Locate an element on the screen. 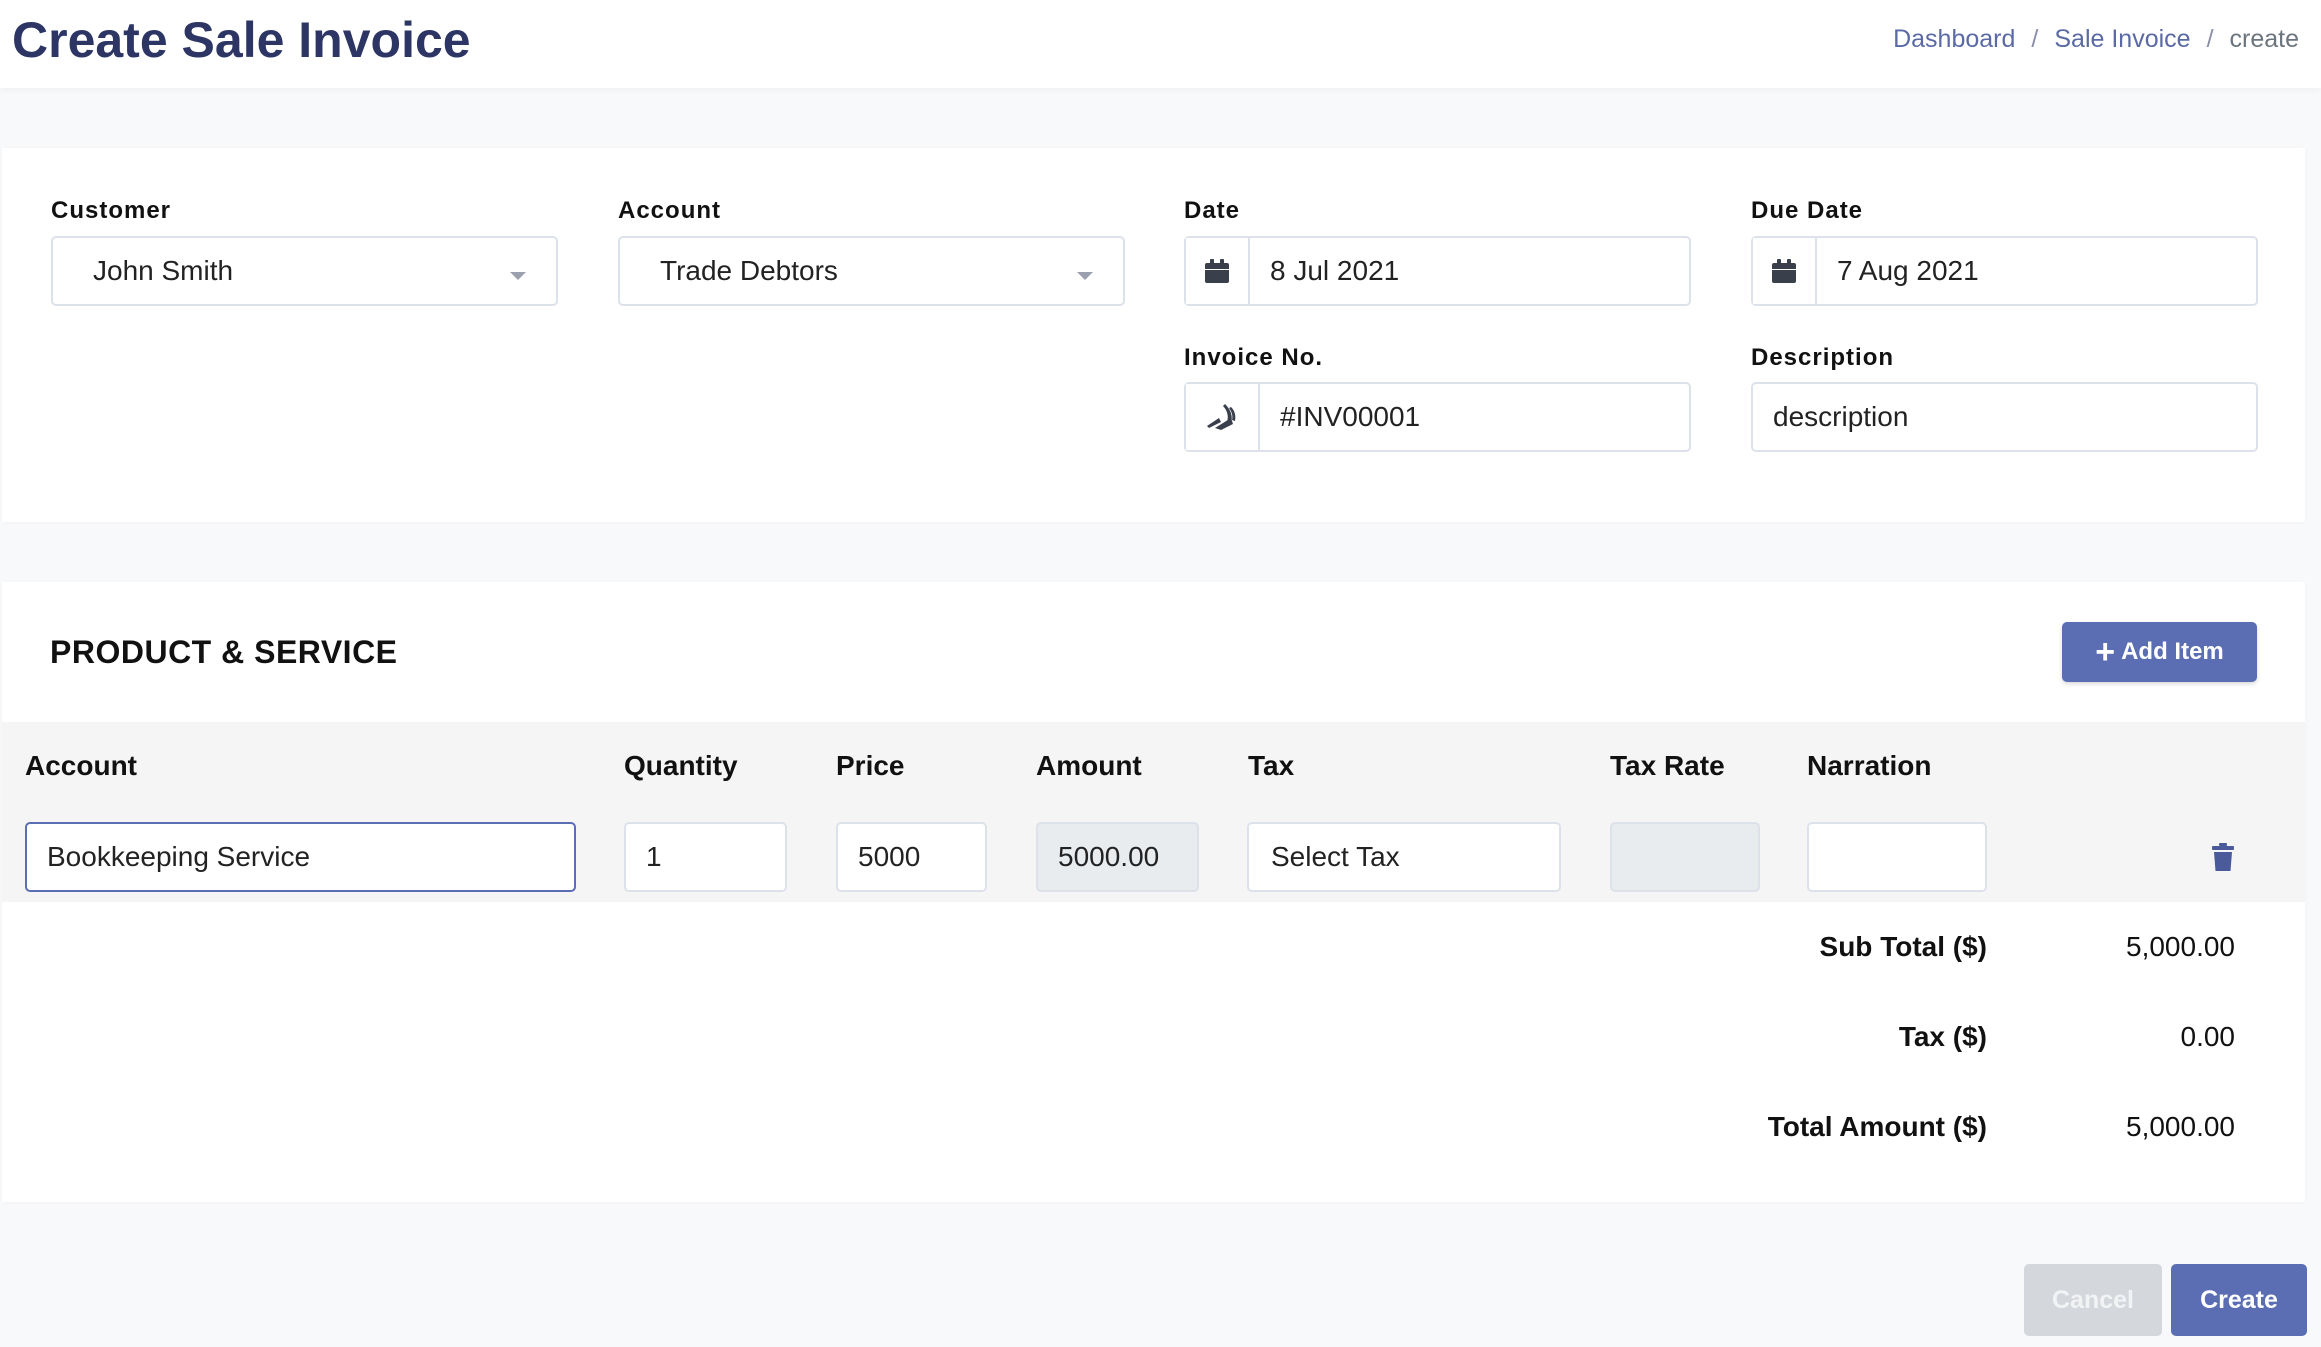  column-tax-rate: Tax Rate is located at coordinates (1667, 765).